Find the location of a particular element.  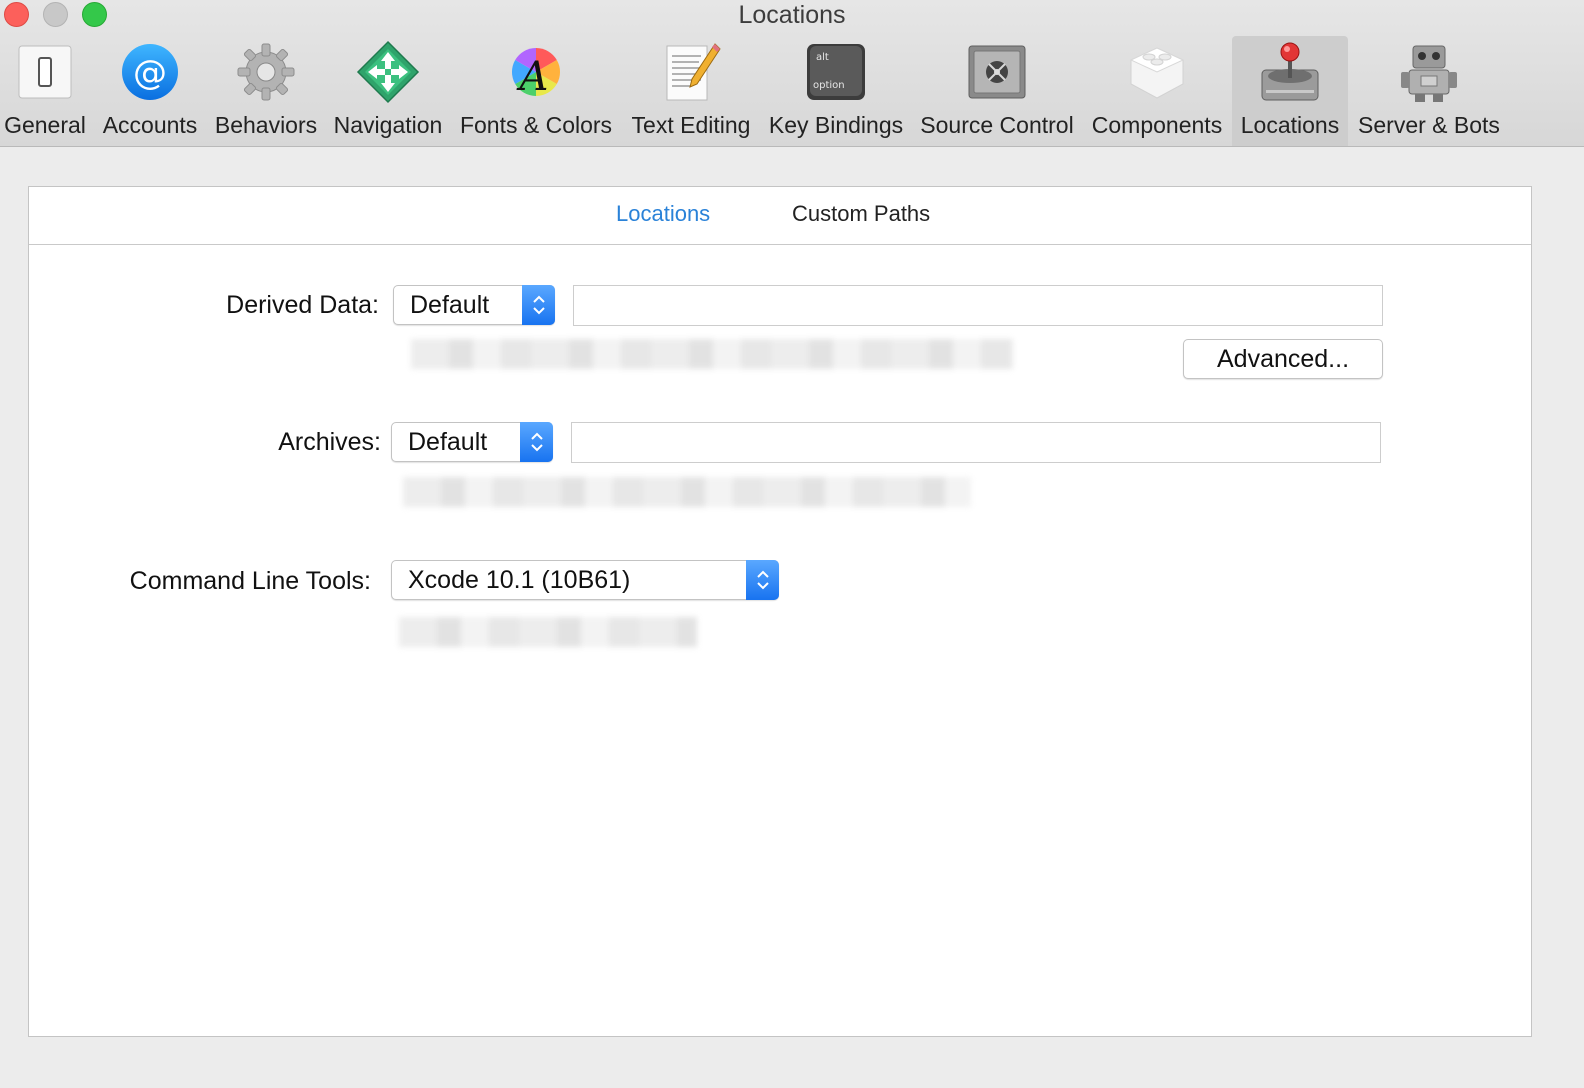

robot-icon is located at coordinates (1429, 73).